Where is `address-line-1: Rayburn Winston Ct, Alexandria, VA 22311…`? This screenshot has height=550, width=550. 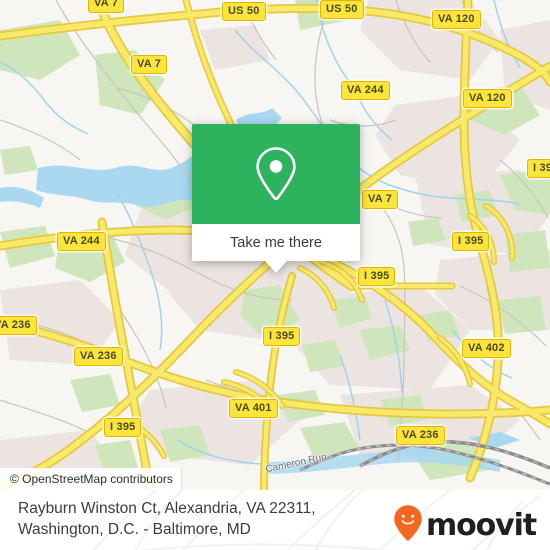 address-line-1: Rayburn Winston Ct, Alexandria, VA 22311… is located at coordinates (167, 508).